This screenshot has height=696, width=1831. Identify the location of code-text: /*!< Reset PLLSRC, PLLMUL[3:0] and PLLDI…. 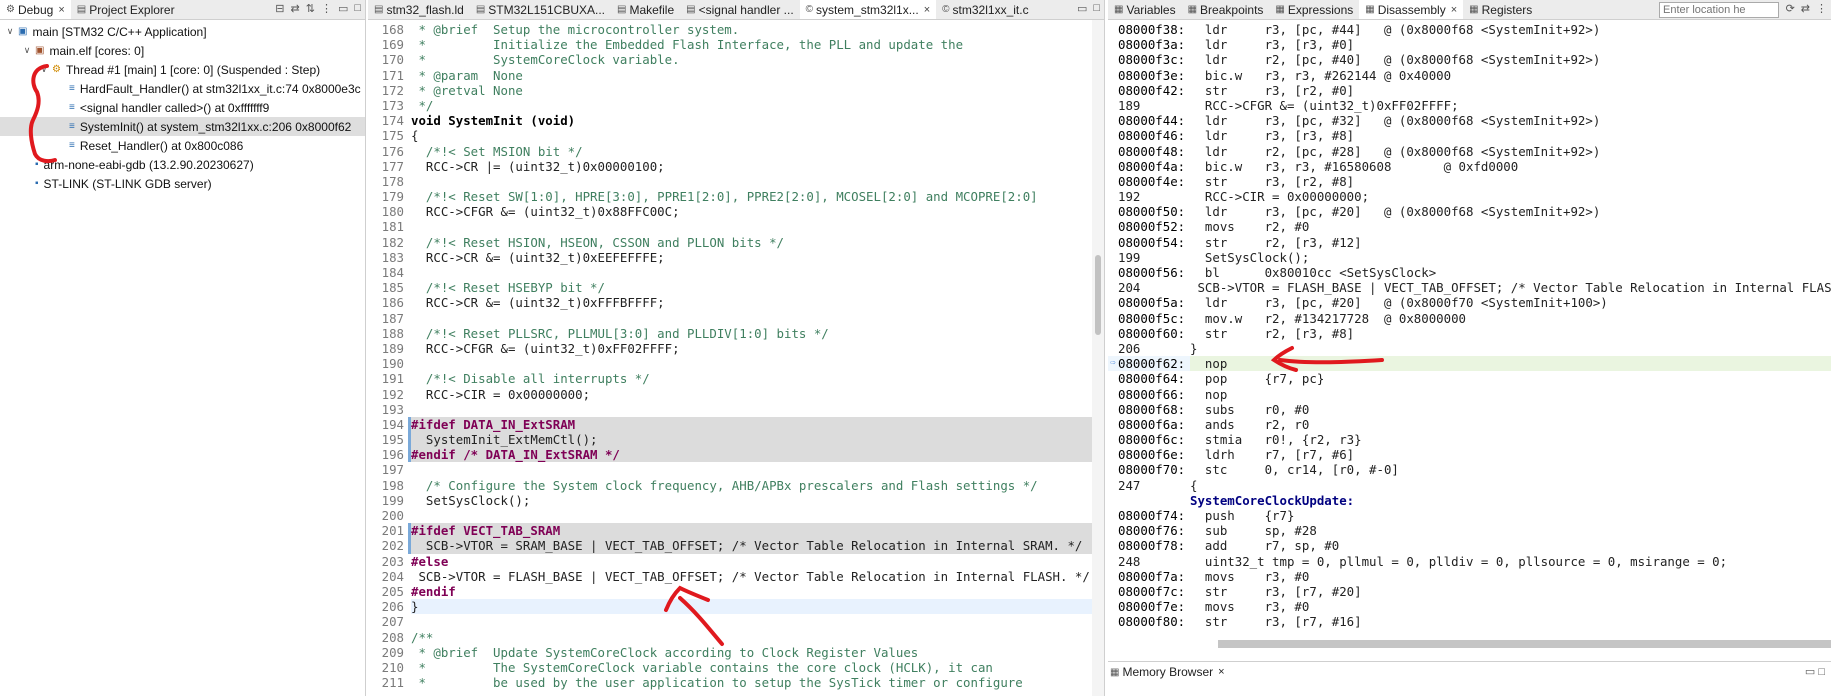
(620, 333).